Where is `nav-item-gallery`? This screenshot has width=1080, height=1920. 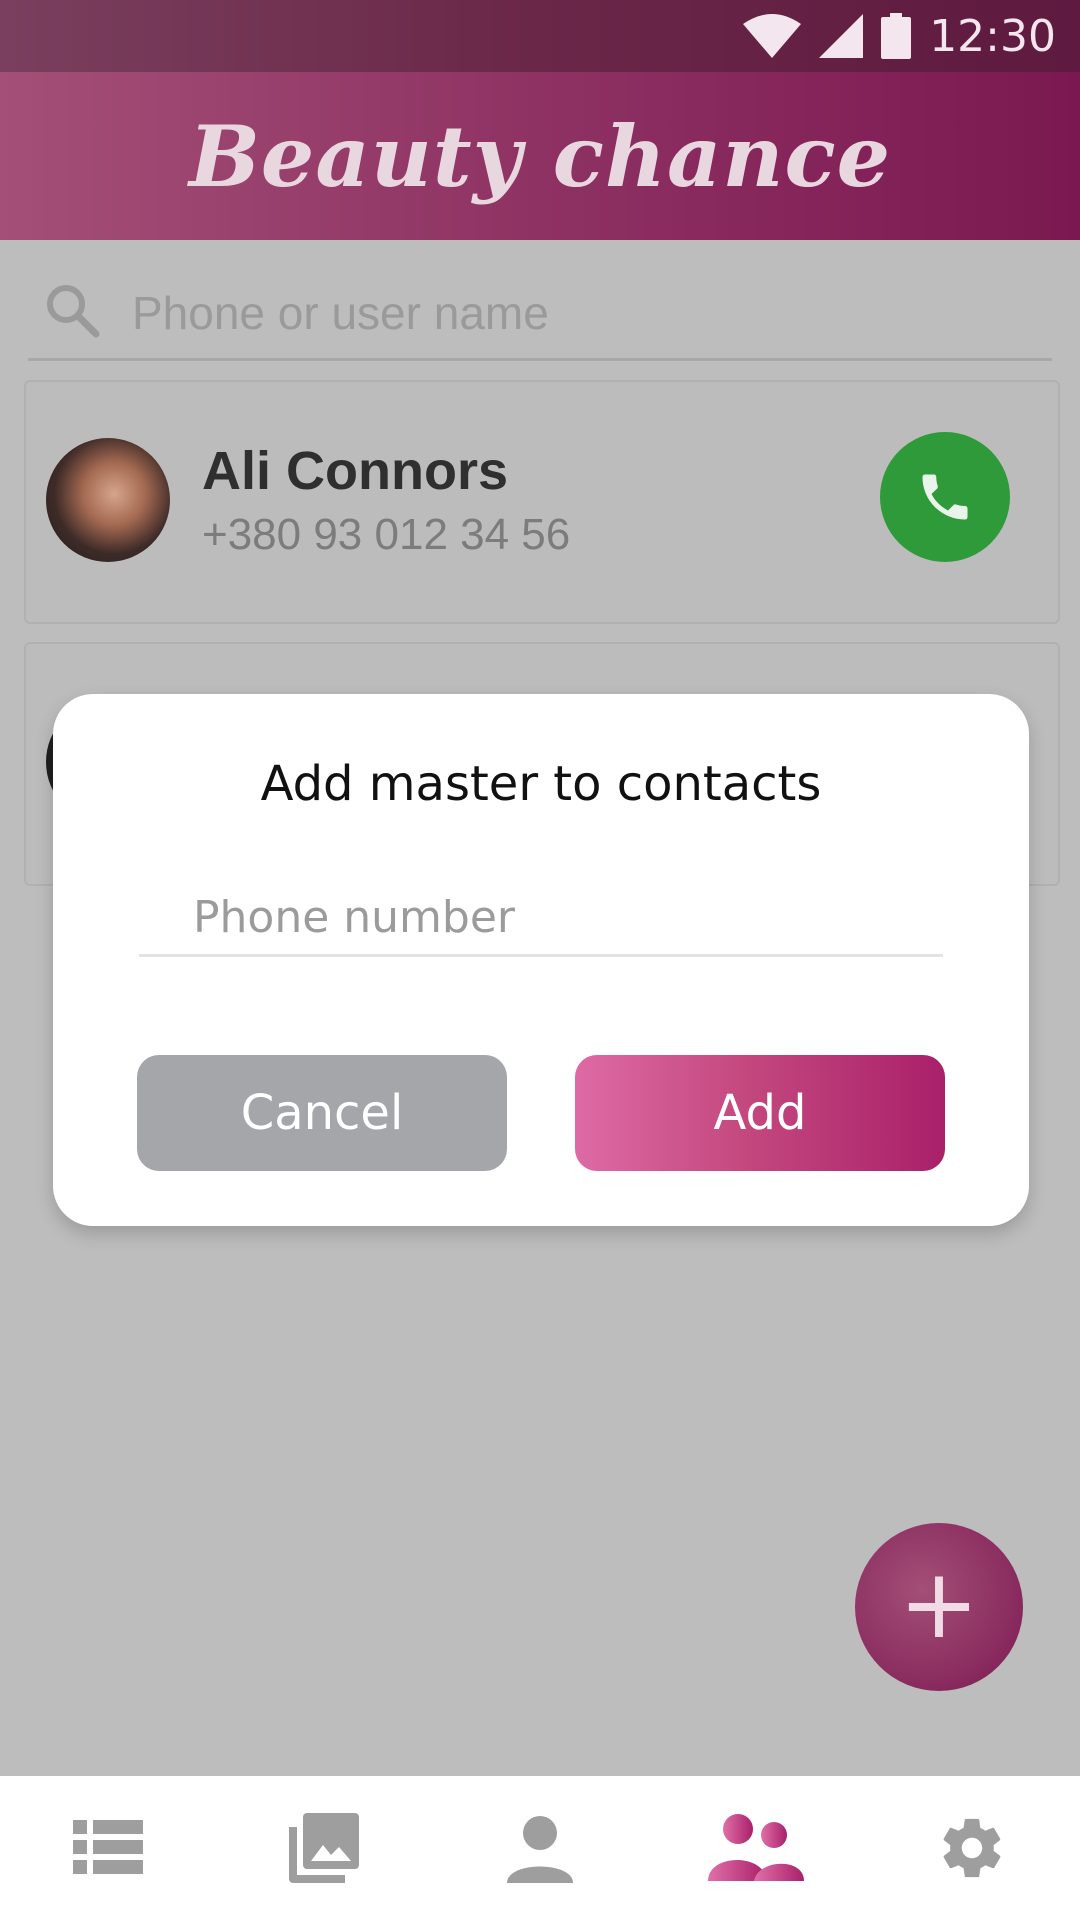
nav-item-gallery is located at coordinates (324, 1848).